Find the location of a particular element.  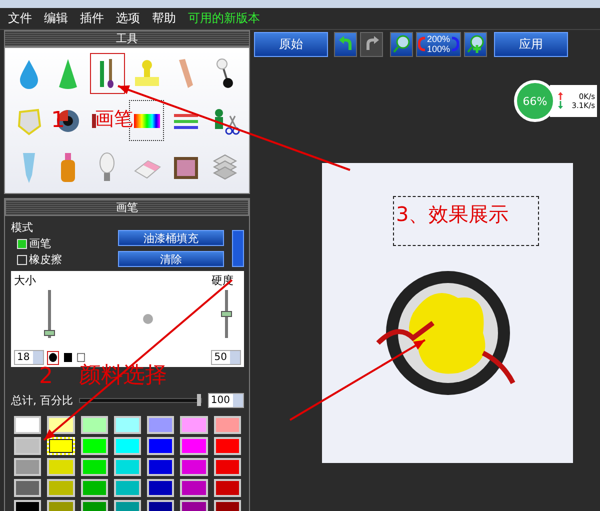

magnifier-icon is located at coordinates (401, 44).